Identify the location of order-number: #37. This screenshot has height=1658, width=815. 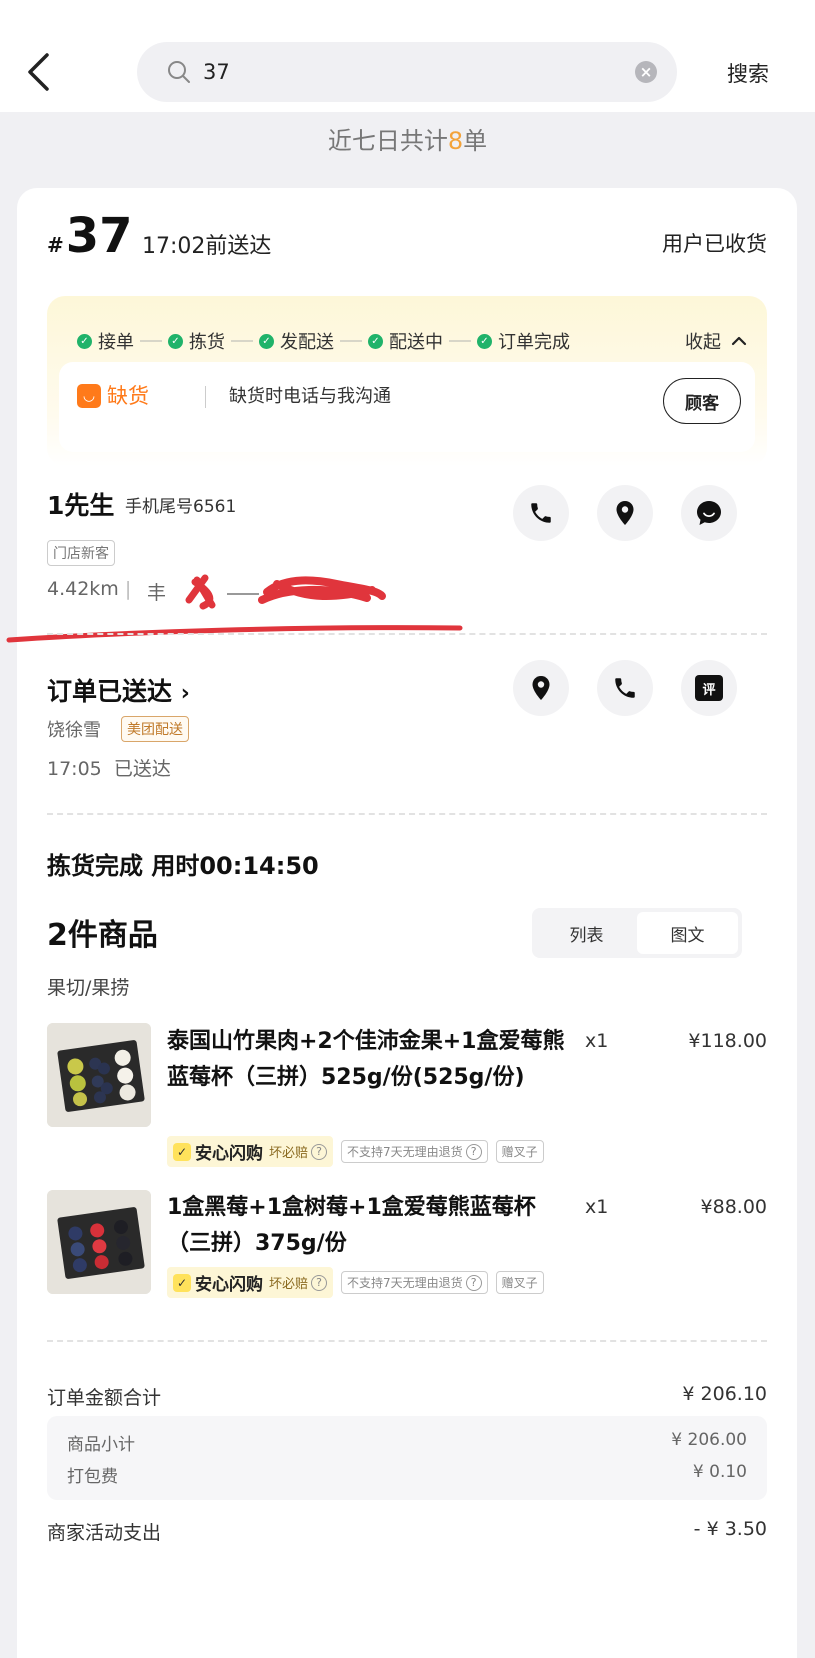
(90, 236).